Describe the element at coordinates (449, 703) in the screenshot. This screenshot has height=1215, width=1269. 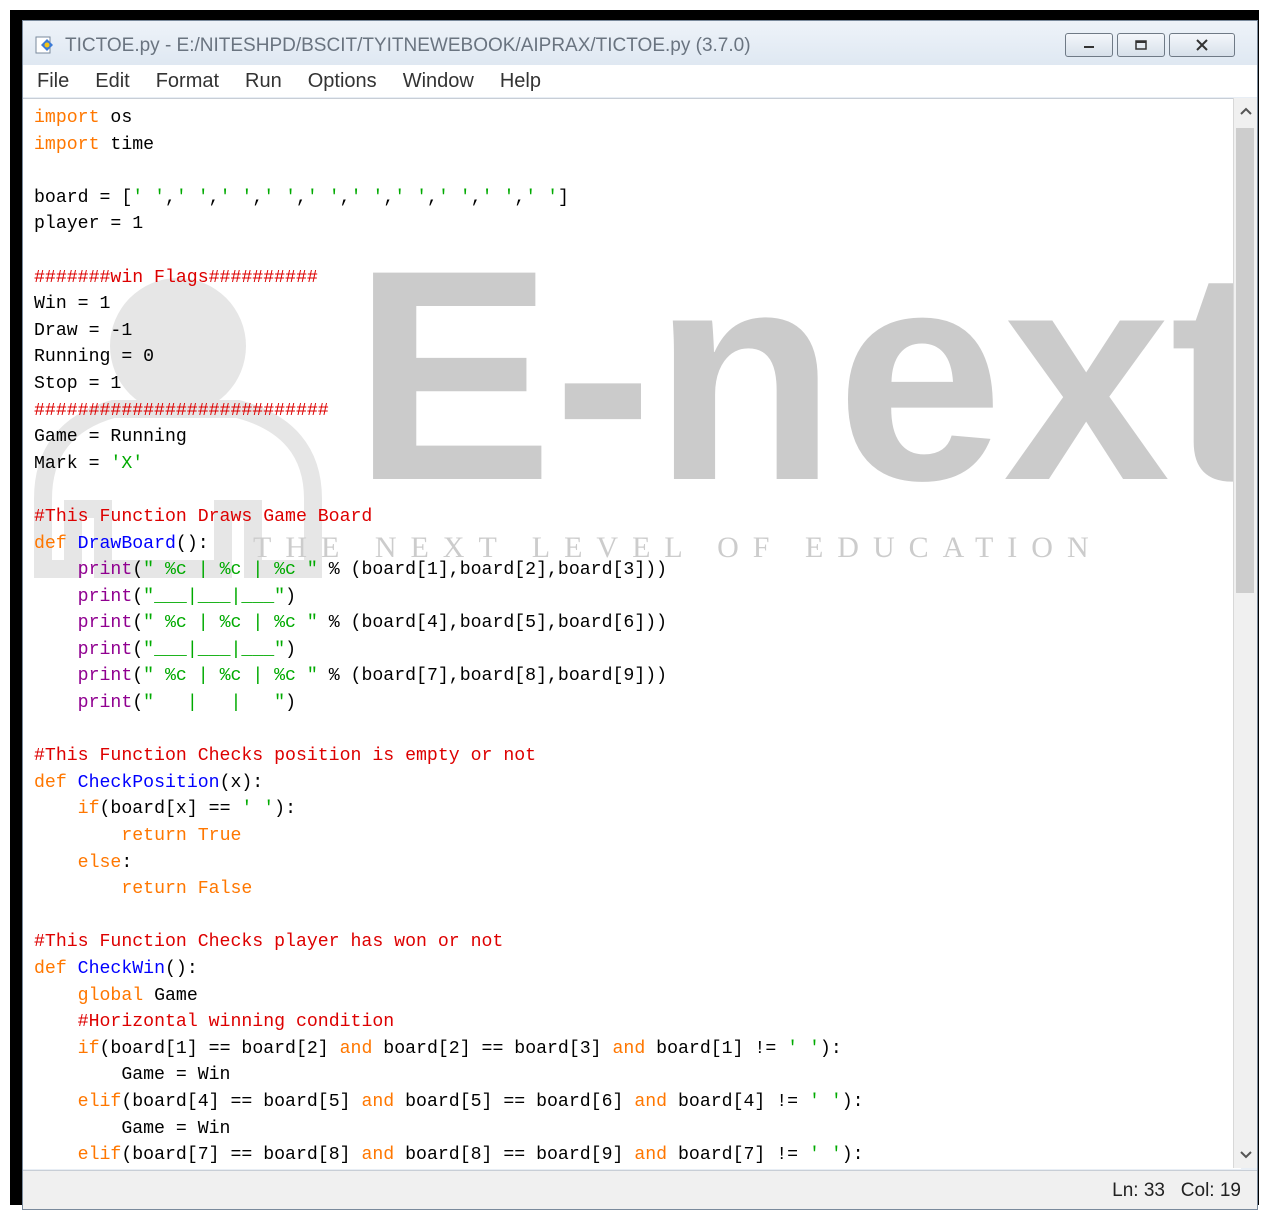
I see `code-line: print(" | | ")` at that location.